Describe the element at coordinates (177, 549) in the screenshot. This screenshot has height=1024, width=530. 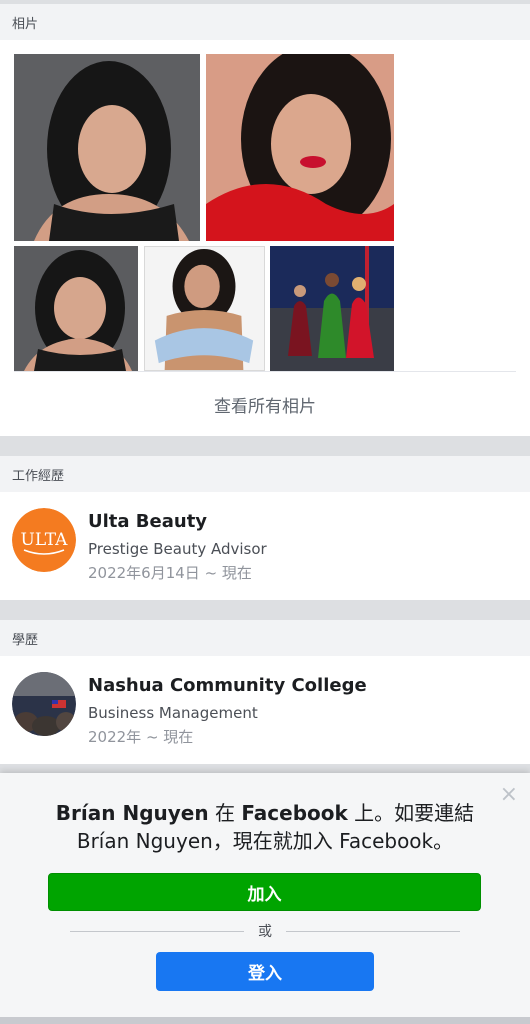
I see `job-title: Prestige Beauty Advisor` at that location.